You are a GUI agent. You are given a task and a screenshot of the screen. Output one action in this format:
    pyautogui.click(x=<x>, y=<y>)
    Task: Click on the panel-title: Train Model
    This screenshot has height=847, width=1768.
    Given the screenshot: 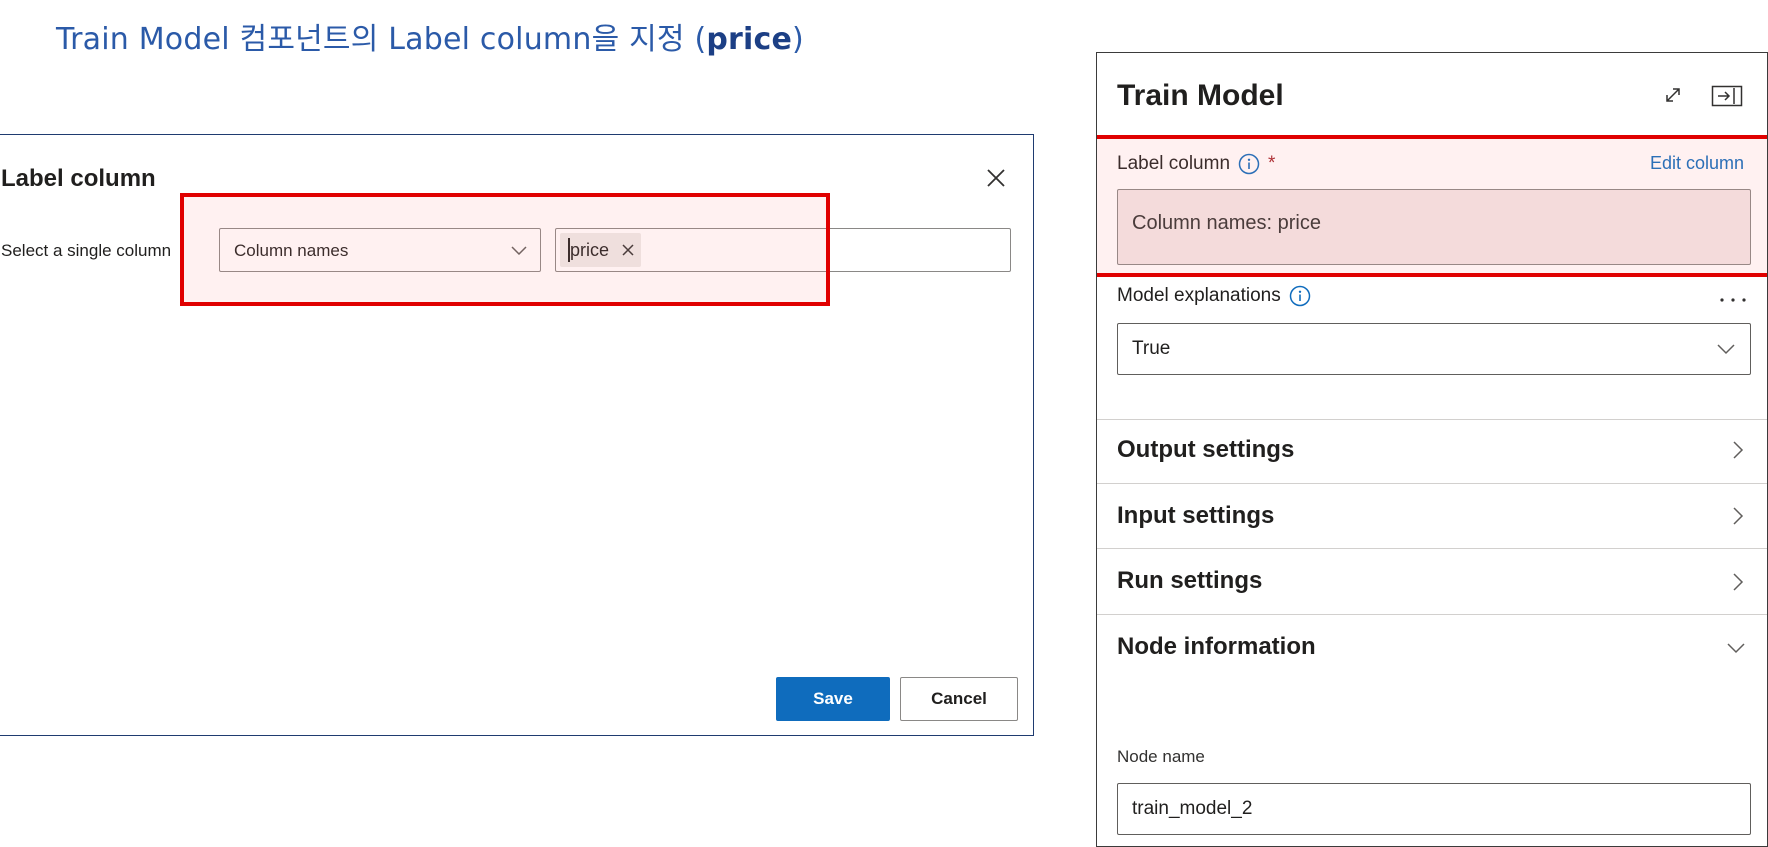 What is the action you would take?
    pyautogui.click(x=1200, y=95)
    